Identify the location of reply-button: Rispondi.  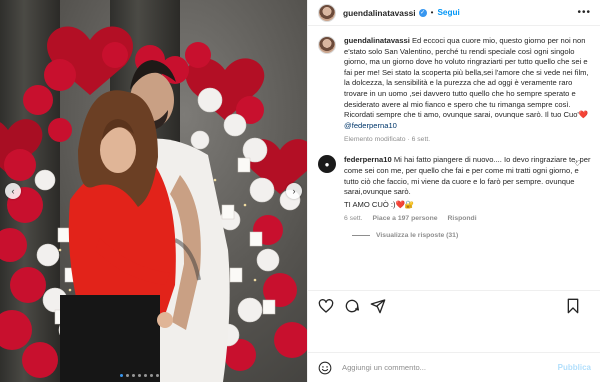
(462, 218).